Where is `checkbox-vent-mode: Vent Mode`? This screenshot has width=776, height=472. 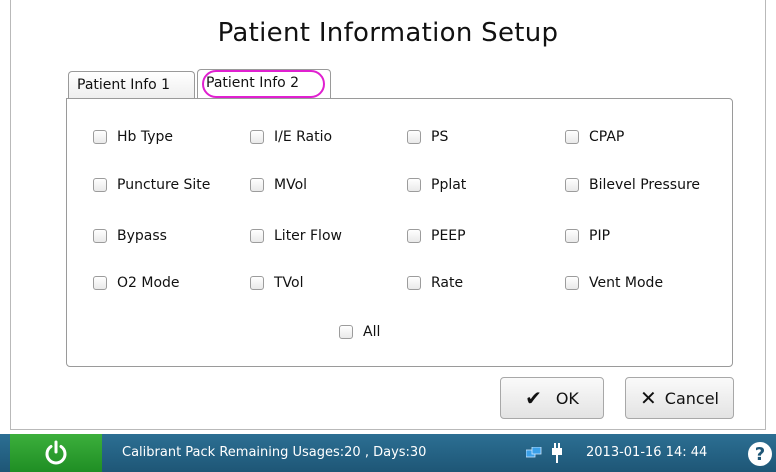
checkbox-vent-mode: Vent Mode is located at coordinates (614, 283).